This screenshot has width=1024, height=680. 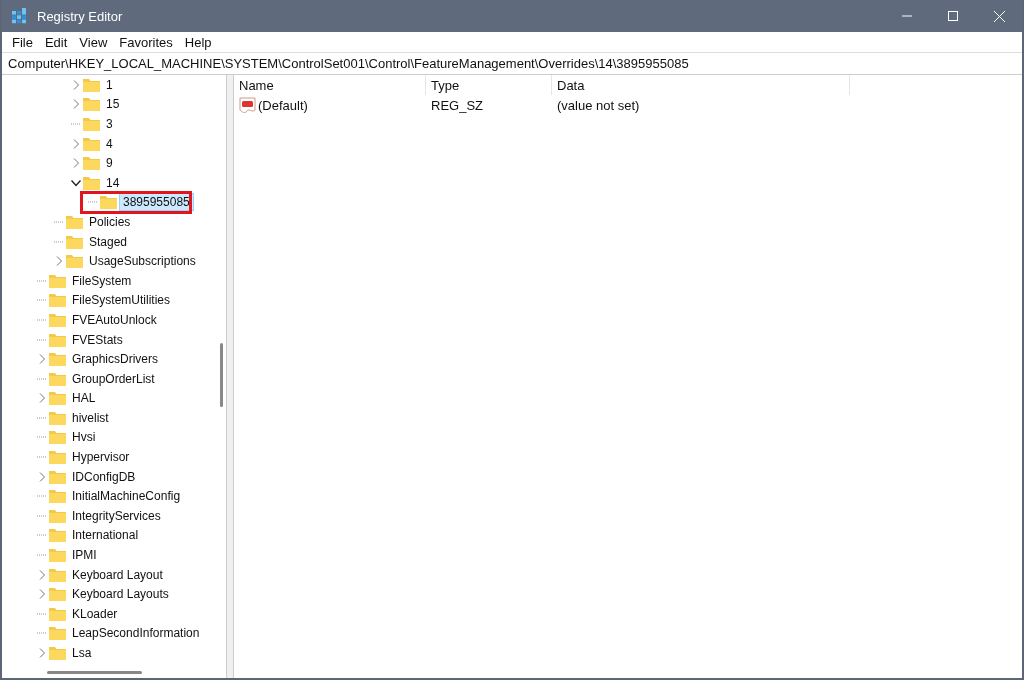 I want to click on value-name-cell: (Default), so click(x=330, y=105).